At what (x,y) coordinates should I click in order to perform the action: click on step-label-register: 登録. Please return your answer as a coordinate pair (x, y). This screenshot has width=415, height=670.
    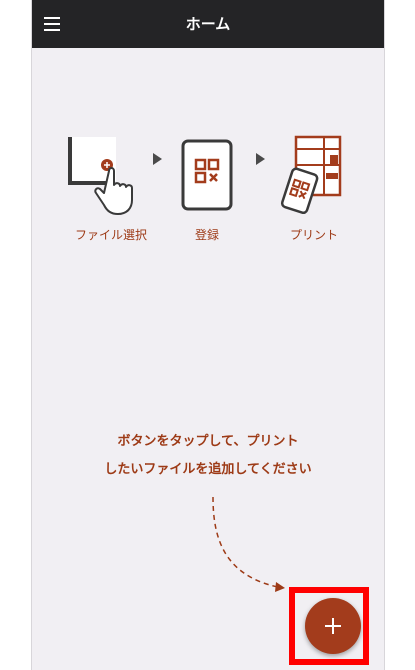
    Looking at the image, I should click on (206, 235).